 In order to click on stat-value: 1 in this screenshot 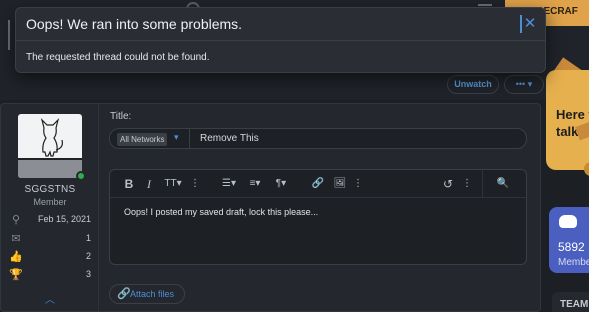, I will do `click(88, 238)`.